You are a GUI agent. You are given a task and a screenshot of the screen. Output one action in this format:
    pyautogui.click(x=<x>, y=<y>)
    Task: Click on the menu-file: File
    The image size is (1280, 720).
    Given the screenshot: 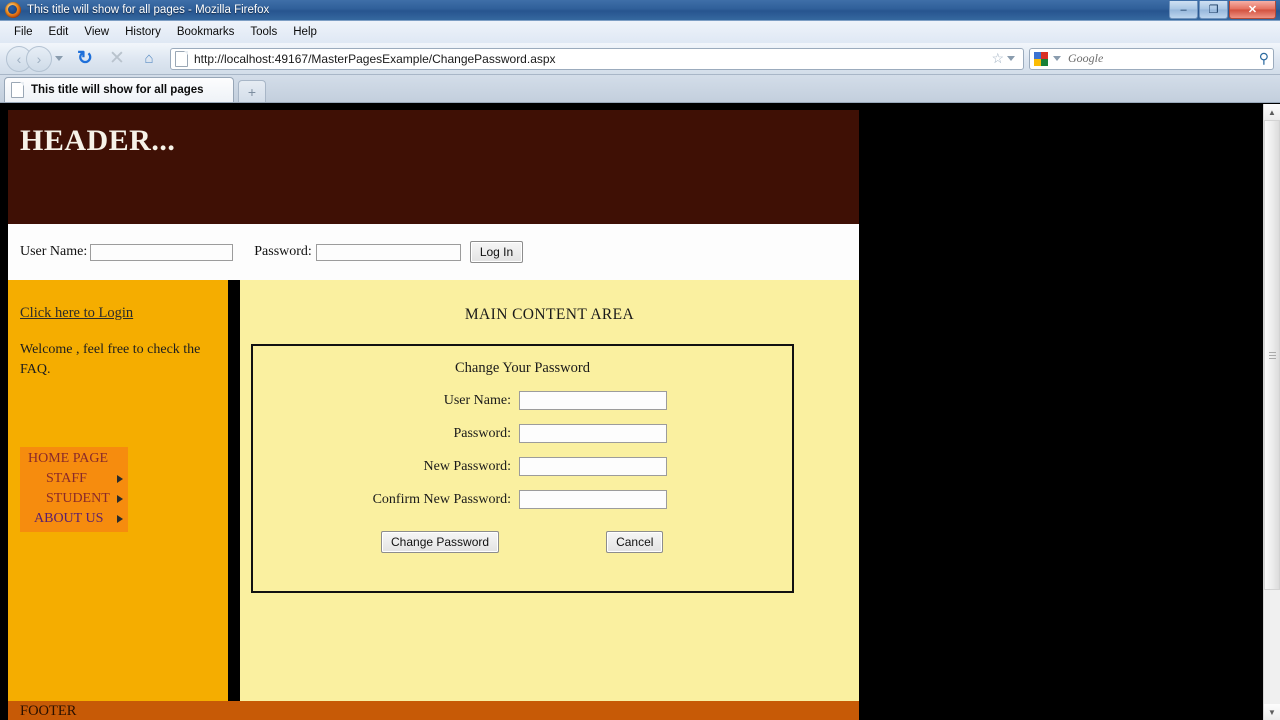 What is the action you would take?
    pyautogui.click(x=23, y=32)
    